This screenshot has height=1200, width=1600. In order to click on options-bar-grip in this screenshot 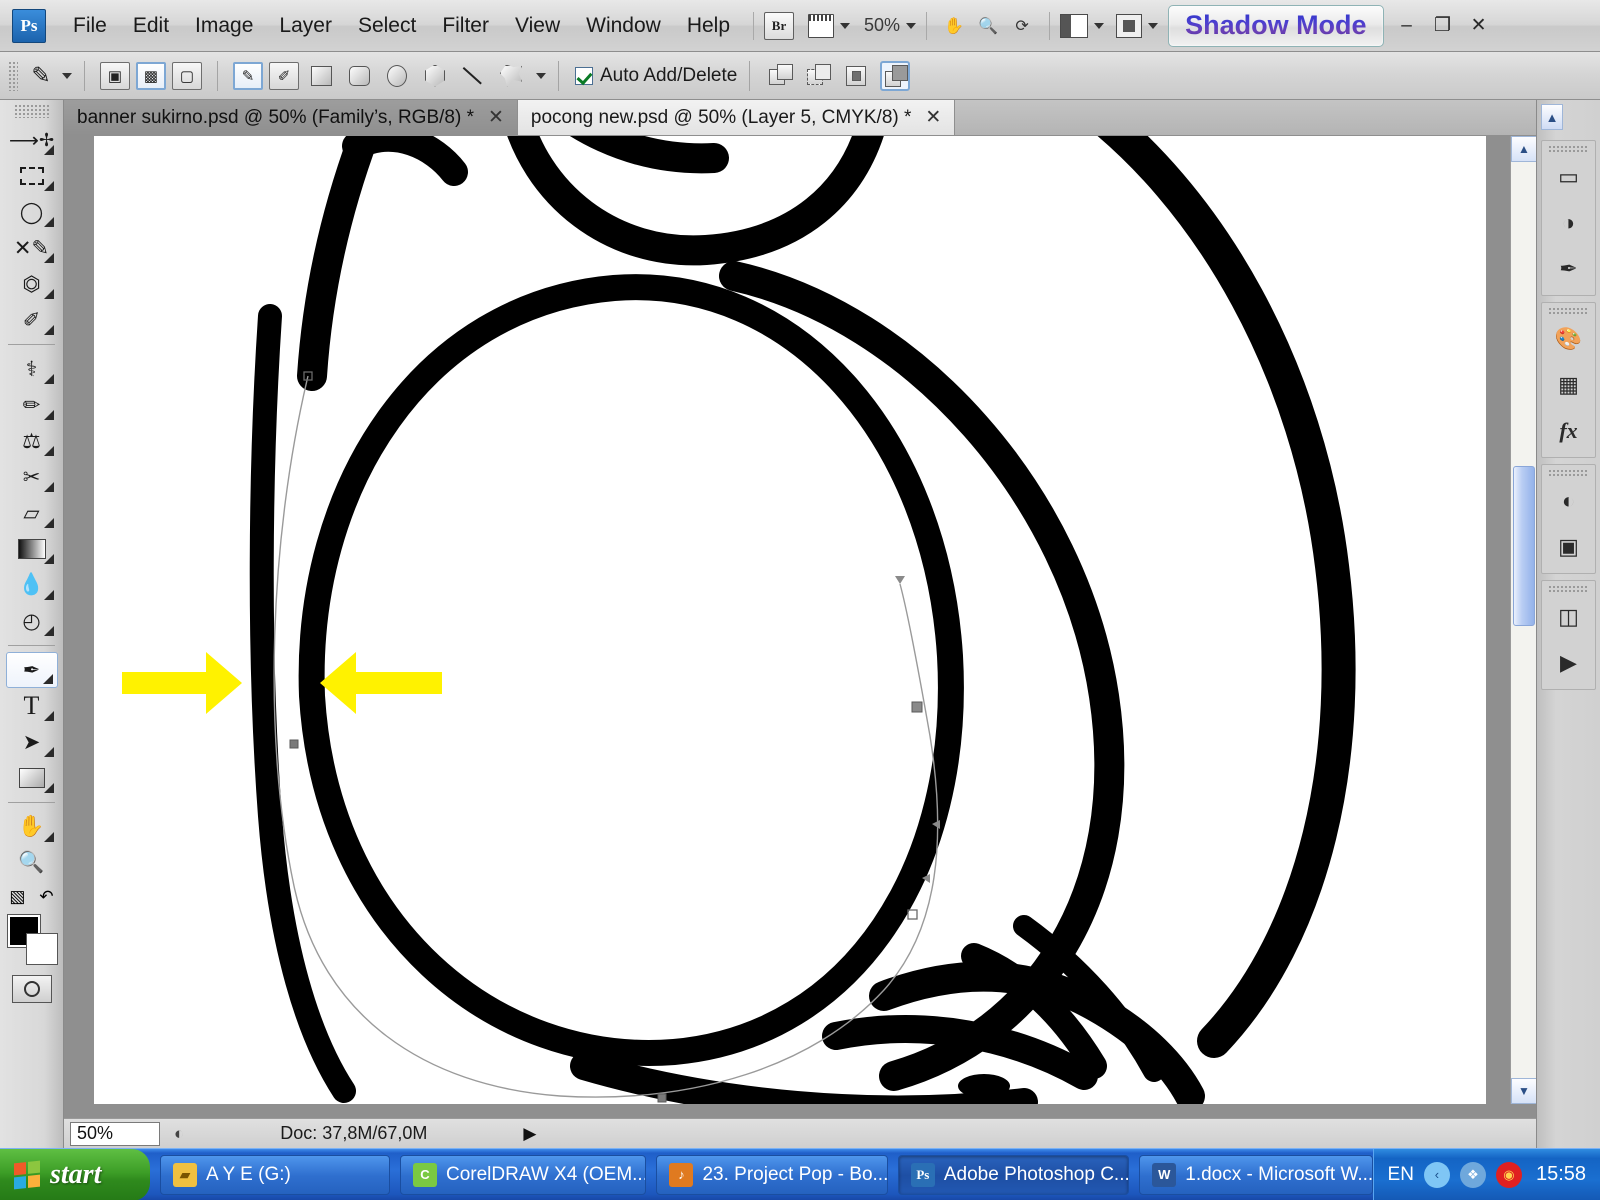, I will do `click(13, 75)`.